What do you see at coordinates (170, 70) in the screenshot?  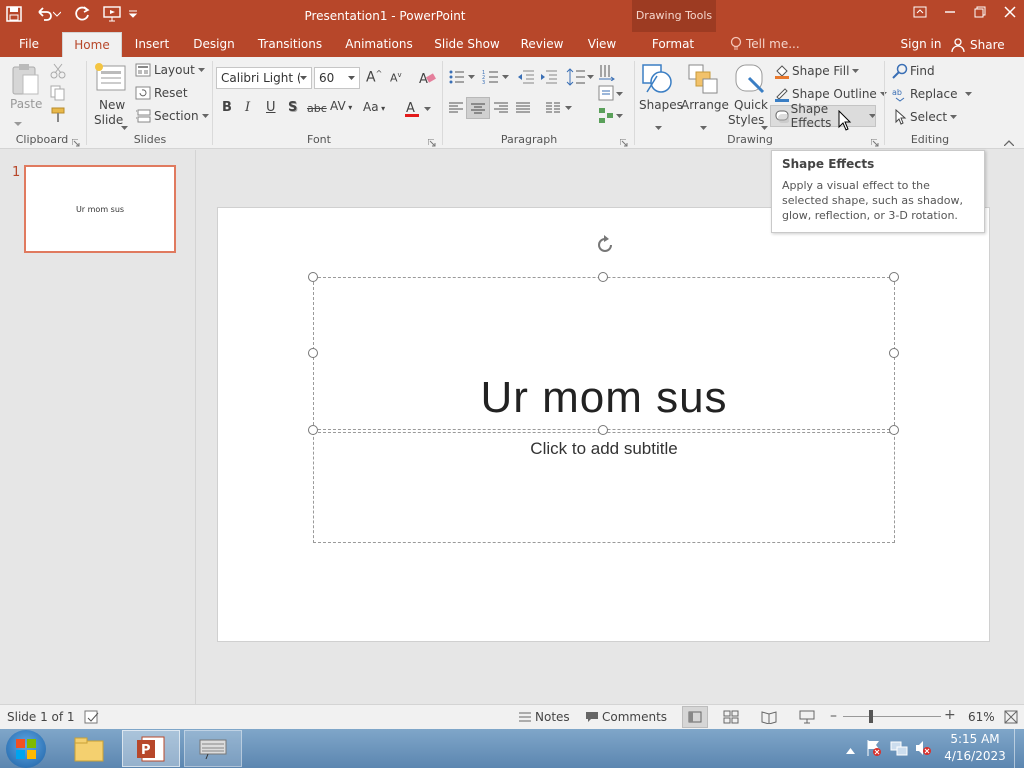 I see `layout-button: Layout` at bounding box center [170, 70].